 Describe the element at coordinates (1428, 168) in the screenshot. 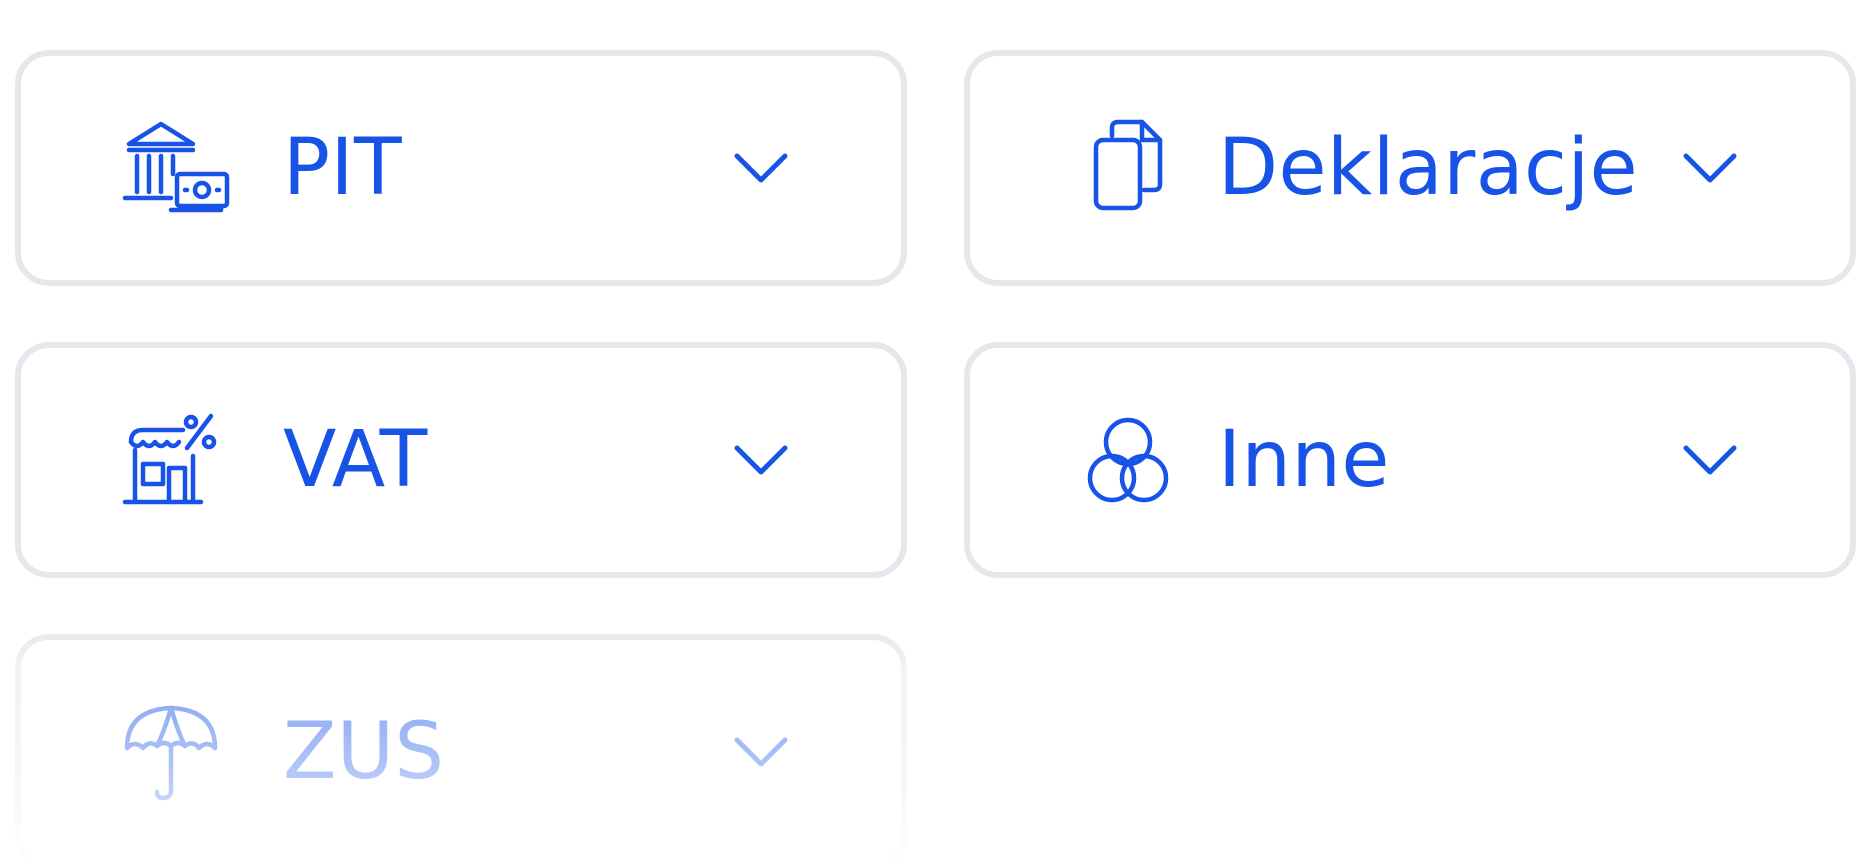

I see `category-label-deklaracje: Deklaracje` at that location.